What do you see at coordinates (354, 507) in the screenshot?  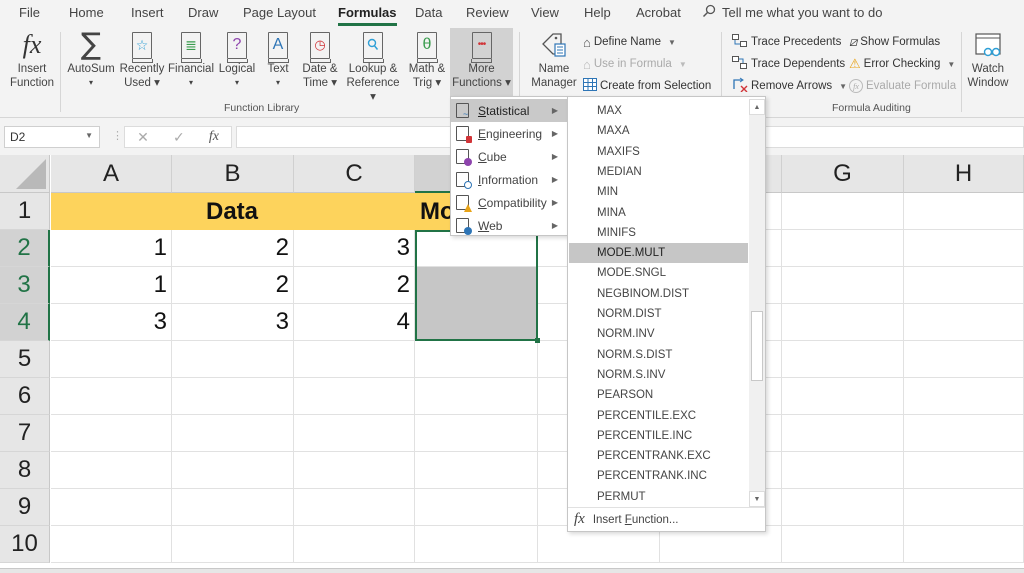 I see `cell-c9` at bounding box center [354, 507].